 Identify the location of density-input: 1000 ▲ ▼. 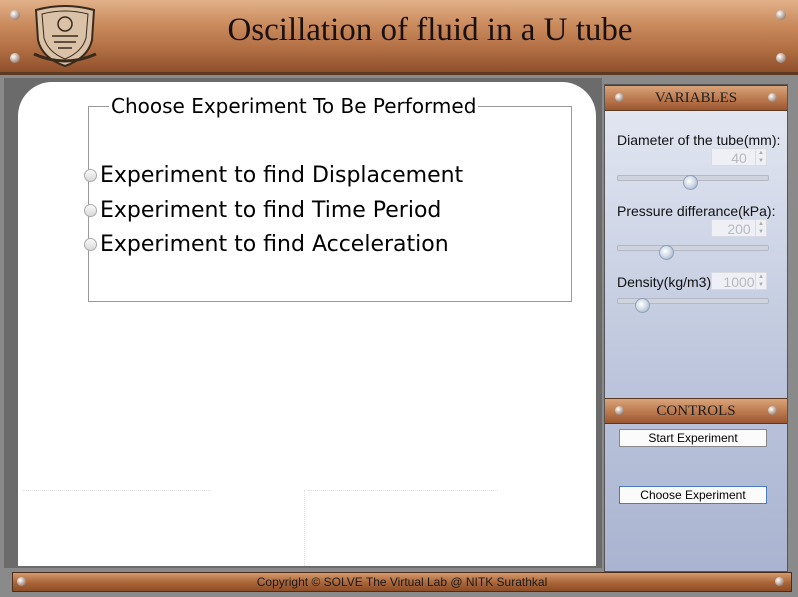
(739, 281).